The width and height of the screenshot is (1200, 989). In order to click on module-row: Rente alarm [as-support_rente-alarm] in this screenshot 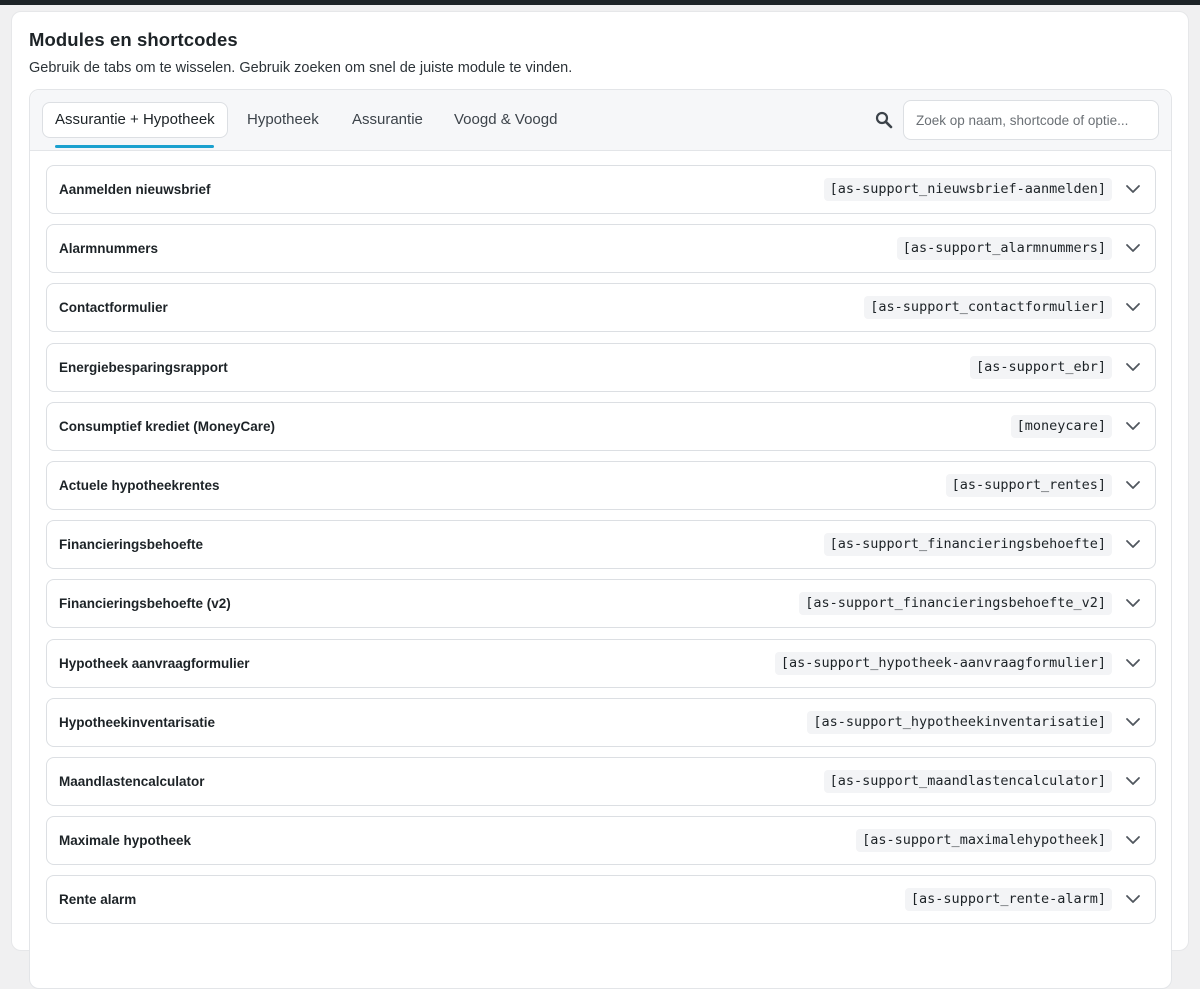, I will do `click(601, 900)`.